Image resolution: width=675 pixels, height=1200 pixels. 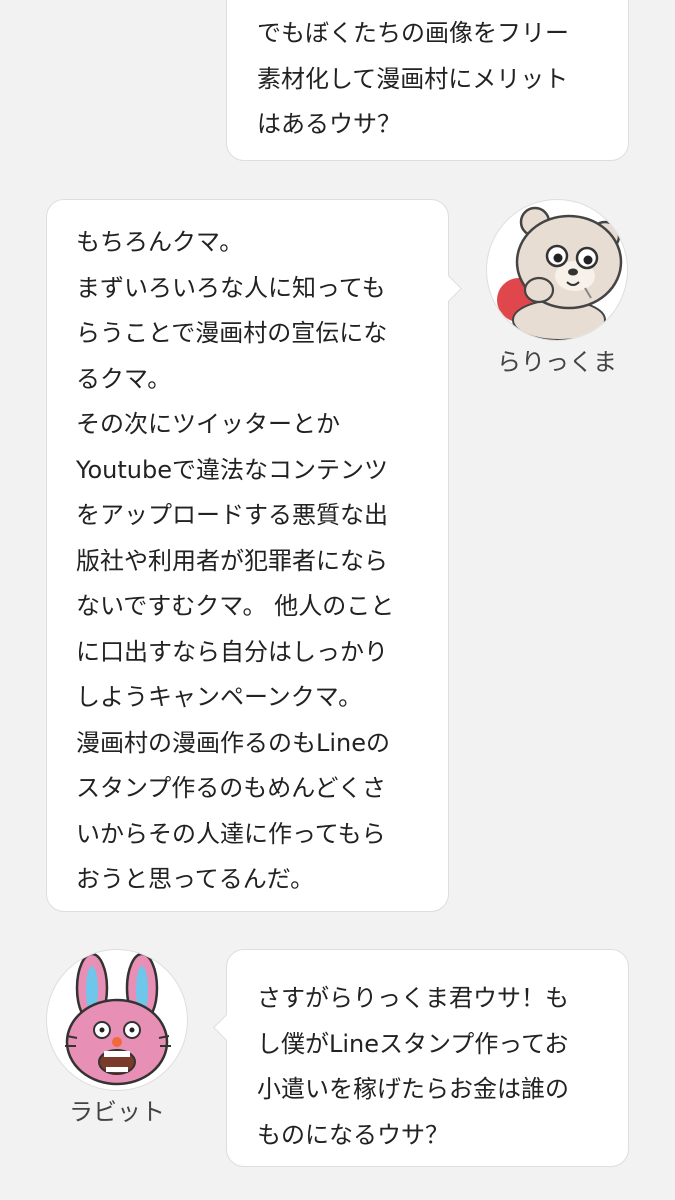 What do you see at coordinates (160, 242) in the screenshot?
I see `message-line: もちろんクマ。` at bounding box center [160, 242].